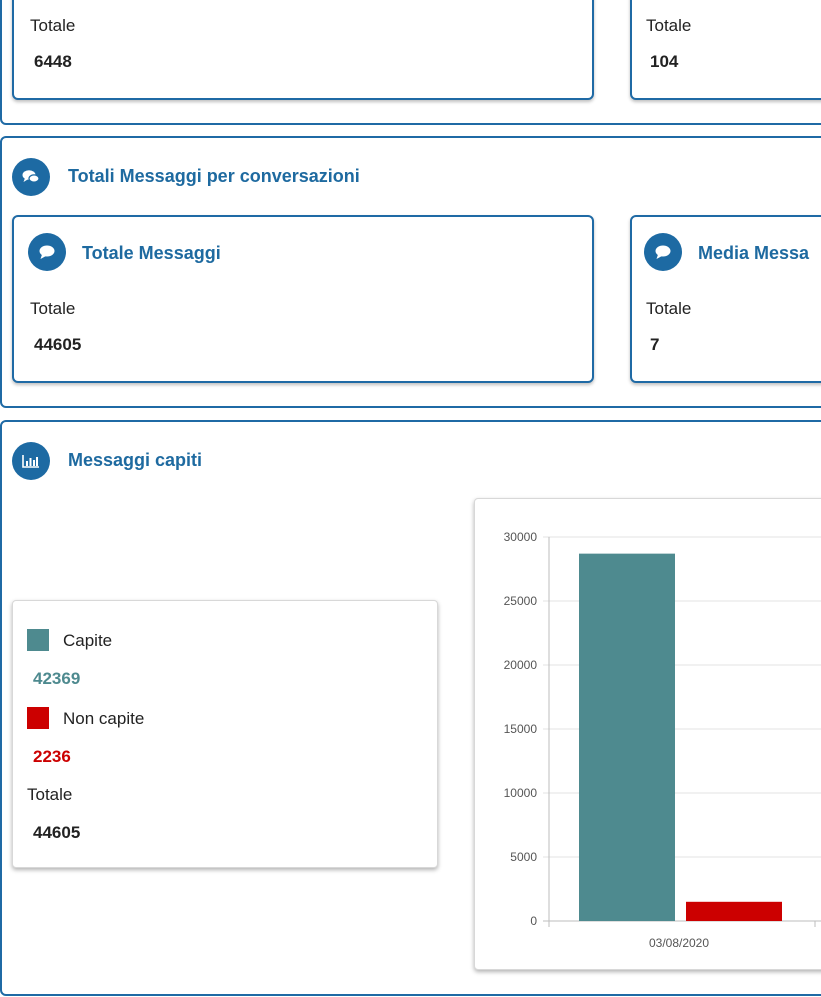  Describe the element at coordinates (754, 253) in the screenshot. I see `card-title: Media Messa` at that location.